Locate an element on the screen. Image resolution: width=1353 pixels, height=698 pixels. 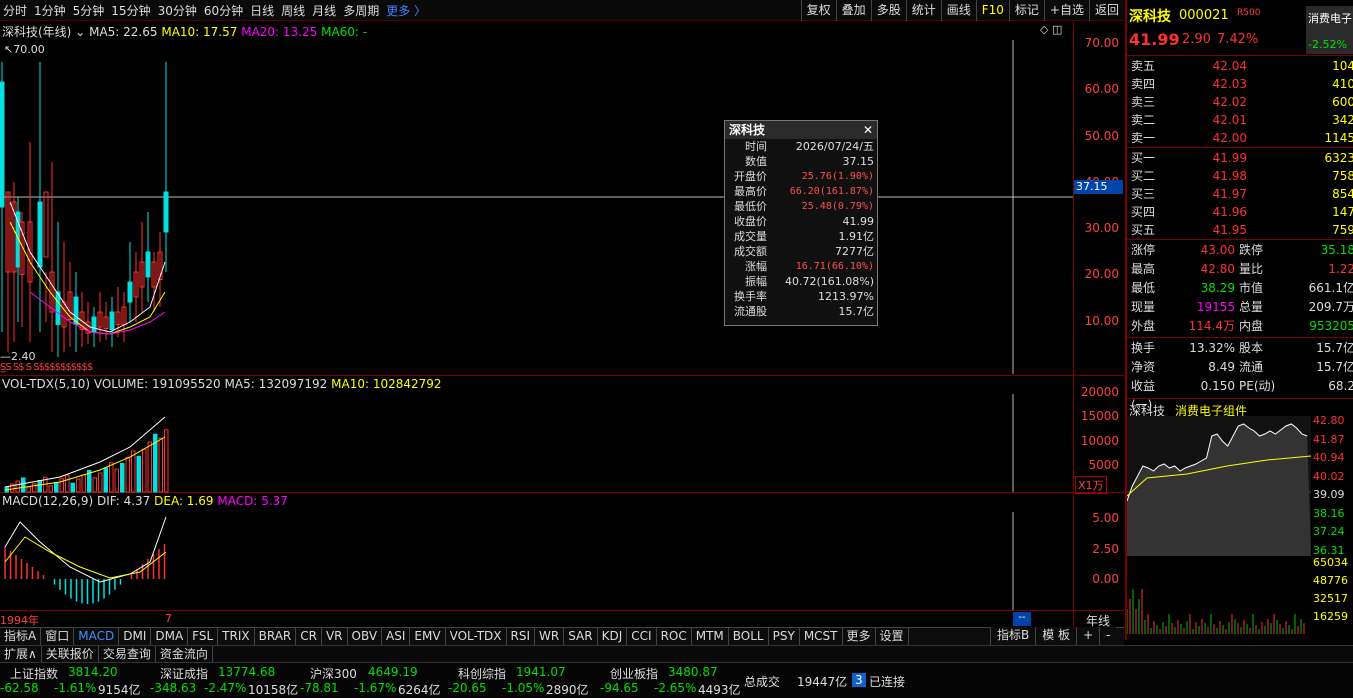
indicator-tab: FSL is located at coordinates (203, 636).